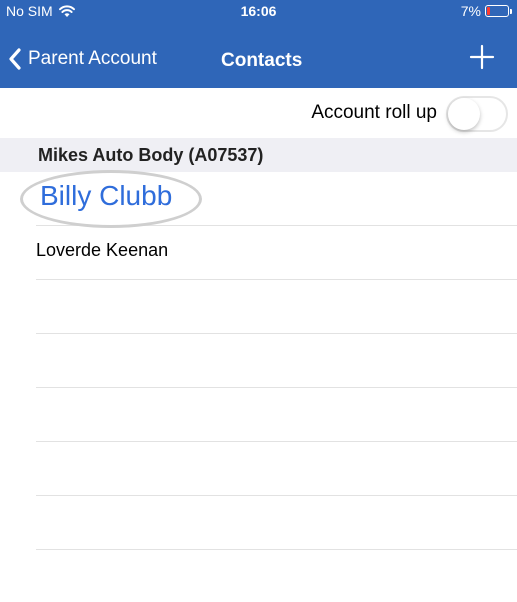 The height and width of the screenshot is (602, 517). I want to click on battery-indicator: 7%, so click(486, 11).